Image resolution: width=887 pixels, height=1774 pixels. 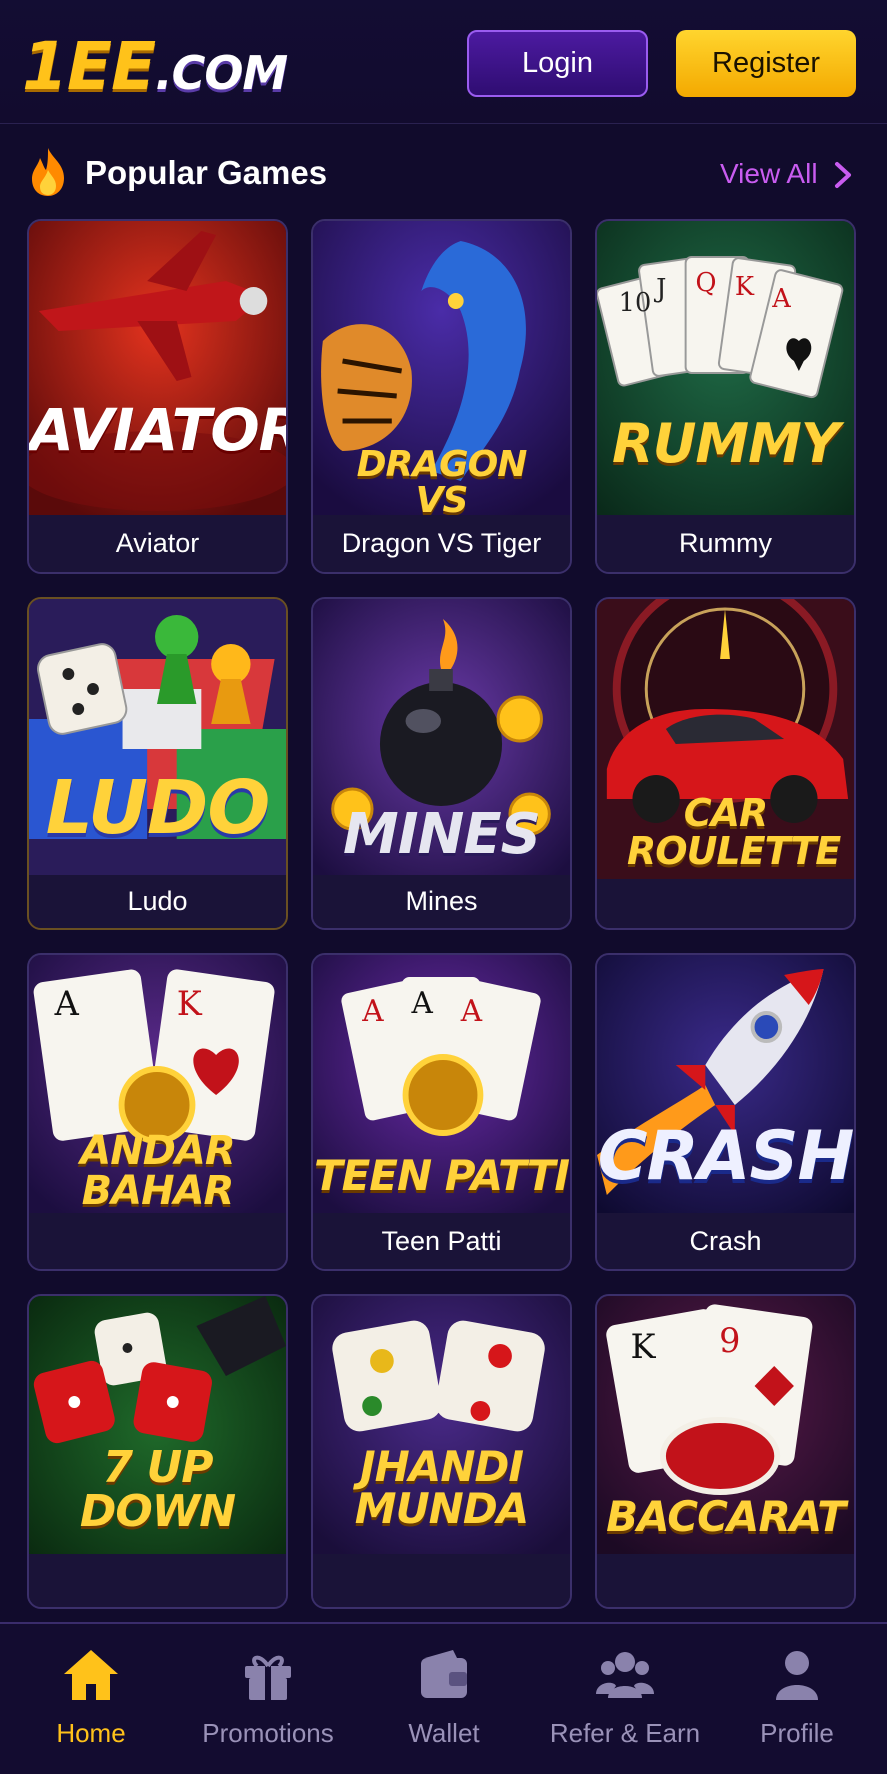 What do you see at coordinates (725, 741) in the screenshot?
I see `game-art-car-roulette: CAR ROULETTE` at bounding box center [725, 741].